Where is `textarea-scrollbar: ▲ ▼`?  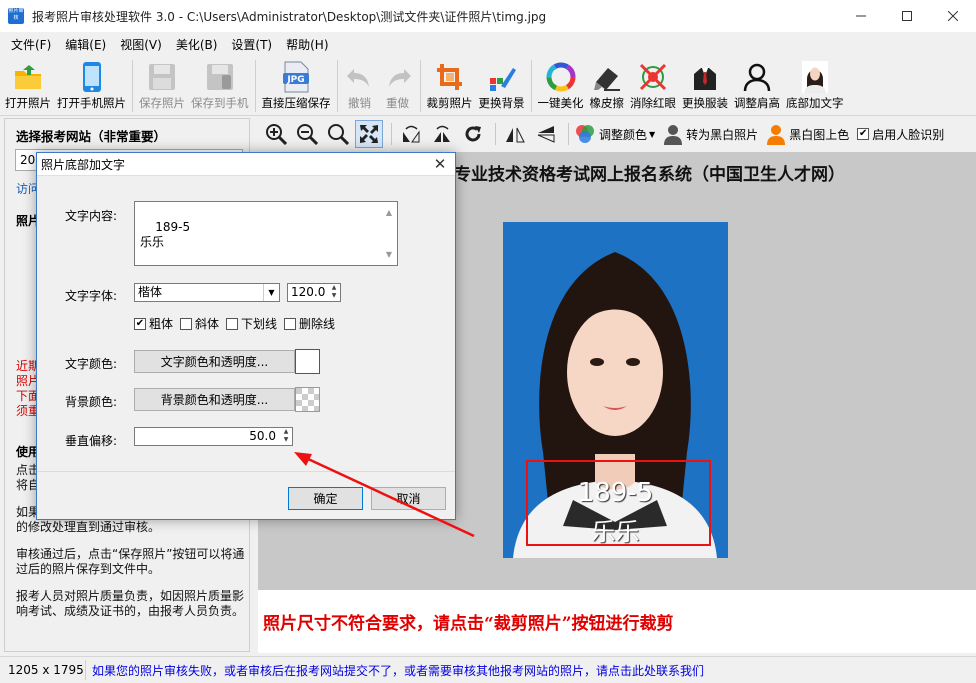
textarea-scrollbar: ▲ ▼ is located at coordinates (389, 233).